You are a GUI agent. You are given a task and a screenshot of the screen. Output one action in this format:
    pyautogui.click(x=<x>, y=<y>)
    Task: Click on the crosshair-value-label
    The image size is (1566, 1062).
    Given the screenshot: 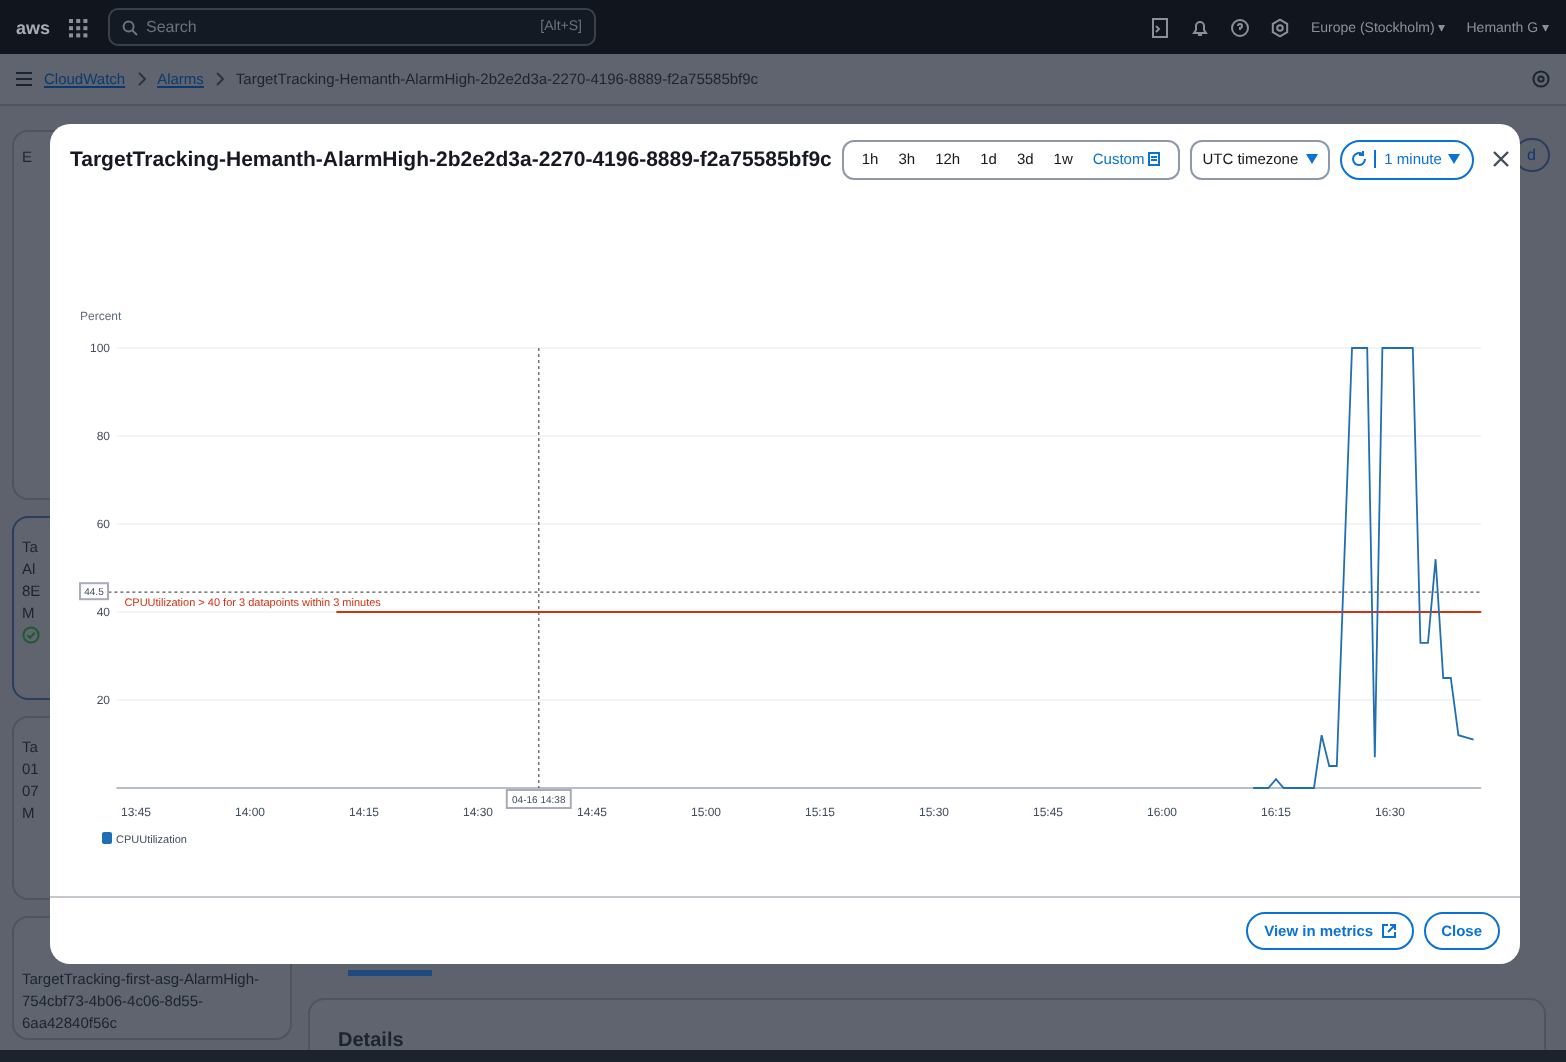 What is the action you would take?
    pyautogui.click(x=94, y=591)
    